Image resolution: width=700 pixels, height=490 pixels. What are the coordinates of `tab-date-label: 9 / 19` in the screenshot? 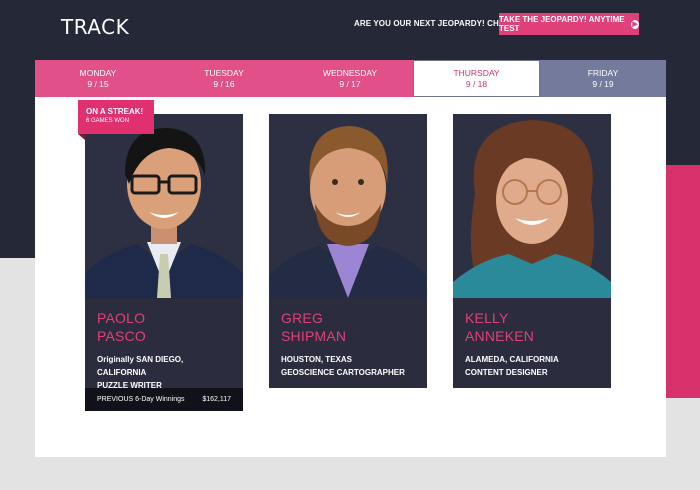 It's located at (603, 83).